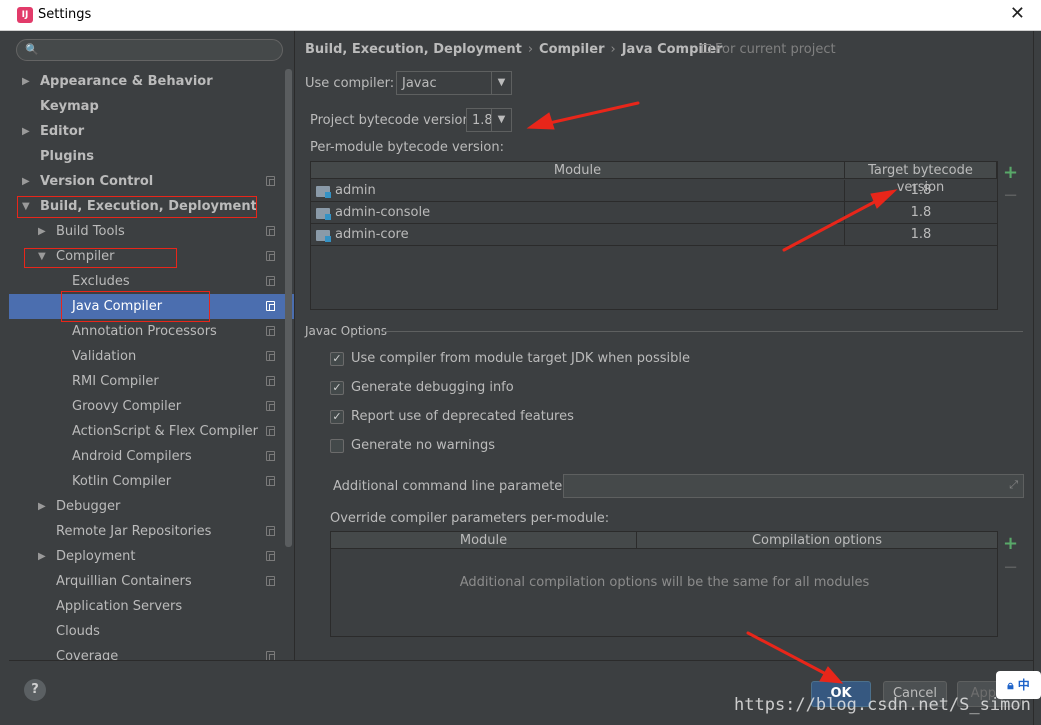 The image size is (1041, 725). I want to click on lock-icon: 🔒︎, so click(1010, 685).